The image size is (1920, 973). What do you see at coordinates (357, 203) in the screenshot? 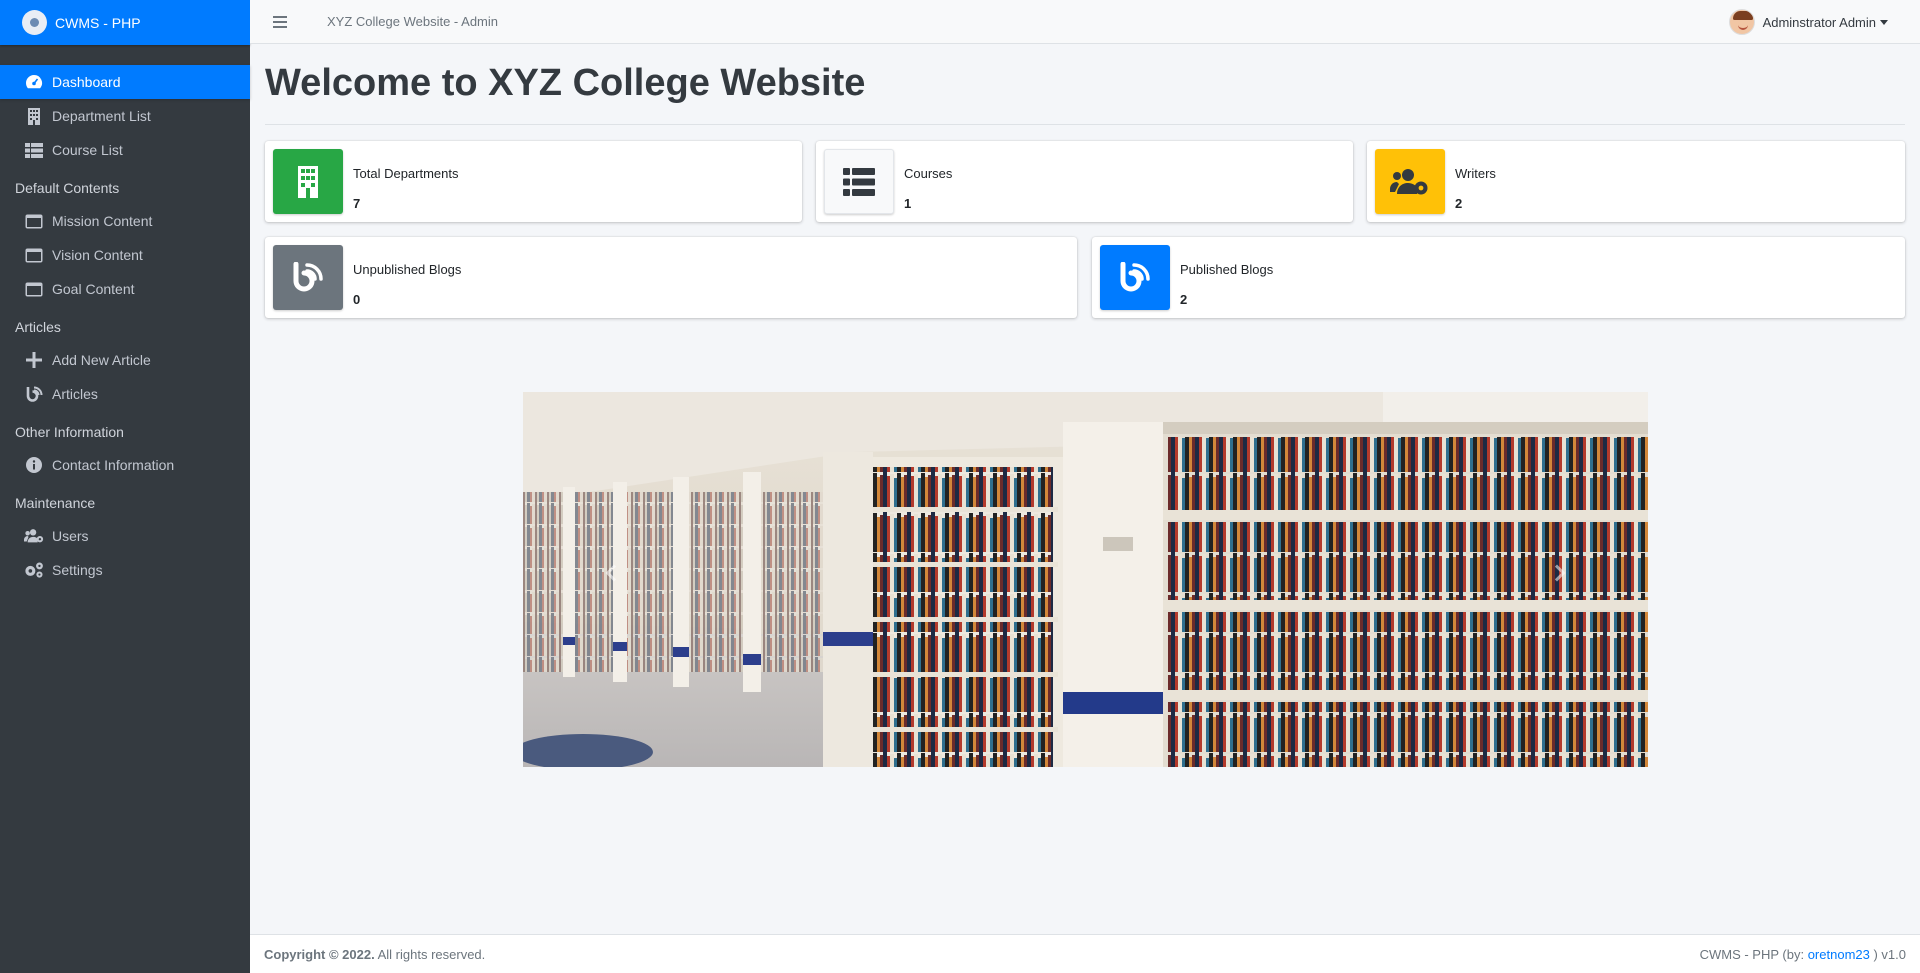
I see `stat-value: 7` at bounding box center [357, 203].